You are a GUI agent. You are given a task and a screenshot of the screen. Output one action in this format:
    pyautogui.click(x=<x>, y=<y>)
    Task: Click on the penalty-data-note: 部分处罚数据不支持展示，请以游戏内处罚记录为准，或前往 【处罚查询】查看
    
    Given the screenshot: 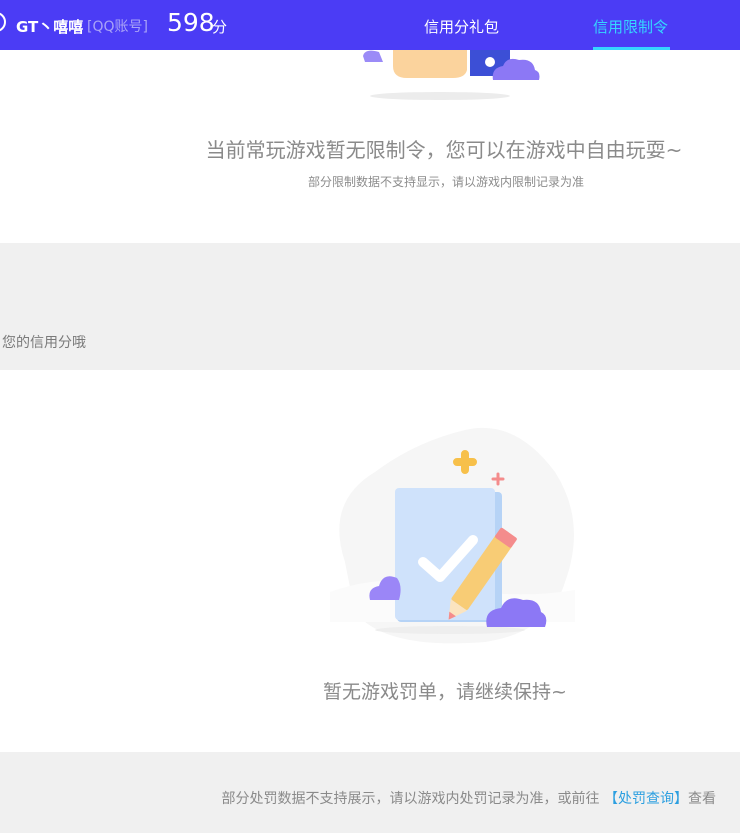 What is the action you would take?
    pyautogui.click(x=469, y=798)
    